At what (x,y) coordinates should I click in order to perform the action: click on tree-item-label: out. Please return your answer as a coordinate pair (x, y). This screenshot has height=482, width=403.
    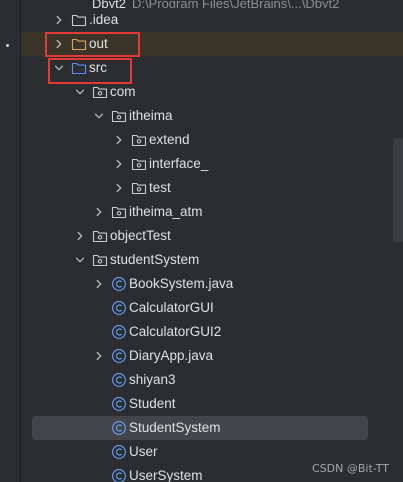
    Looking at the image, I should click on (98, 43).